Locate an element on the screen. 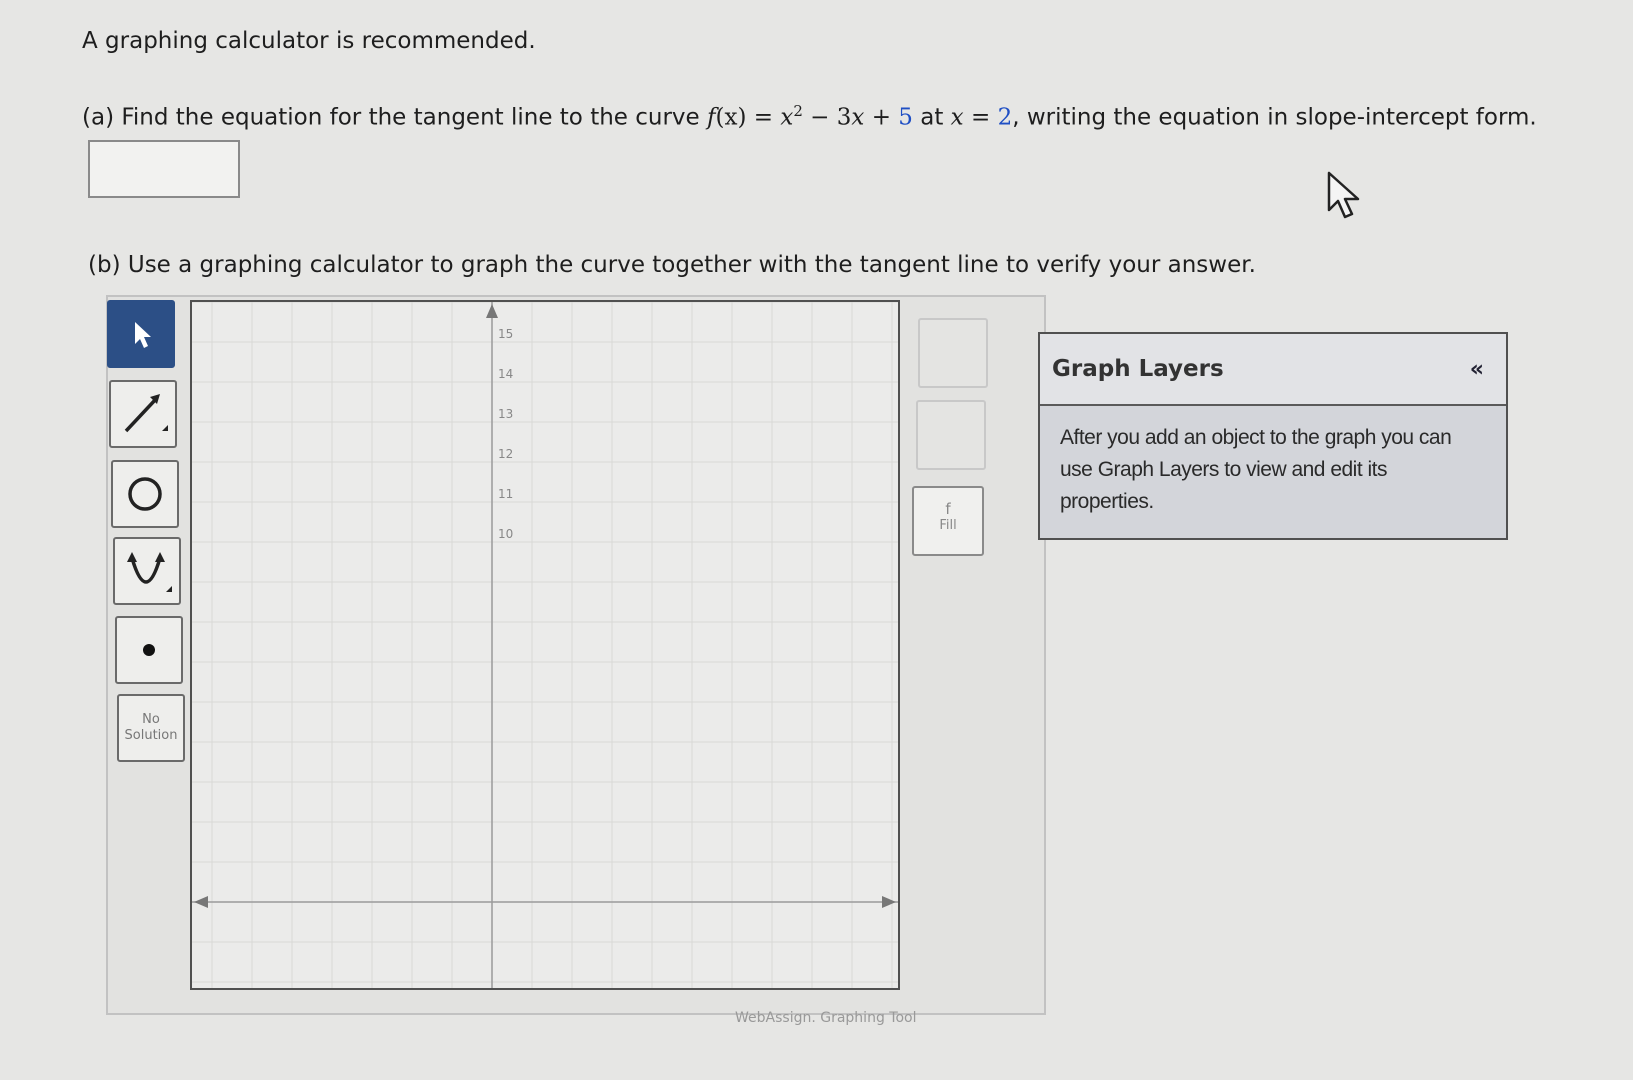  x-term: x is located at coordinates (787, 117).